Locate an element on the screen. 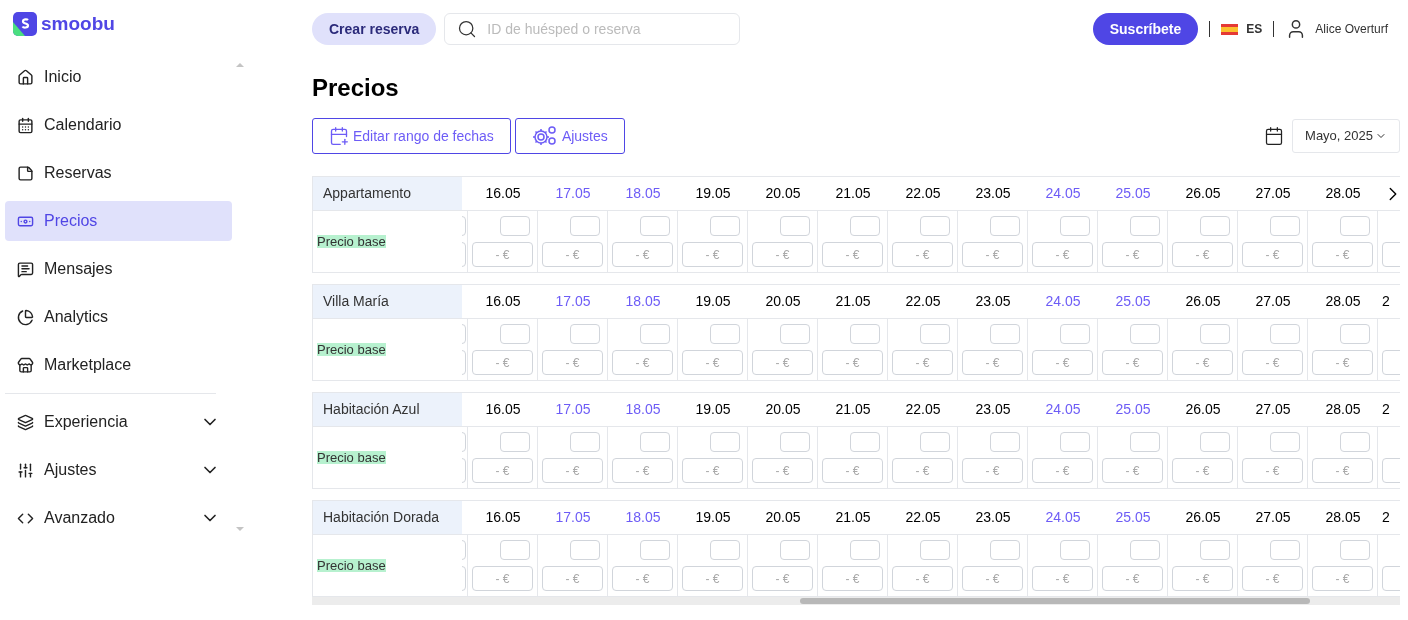 The width and height of the screenshot is (1408, 620). user-name: Alice Overturf is located at coordinates (1351, 29).